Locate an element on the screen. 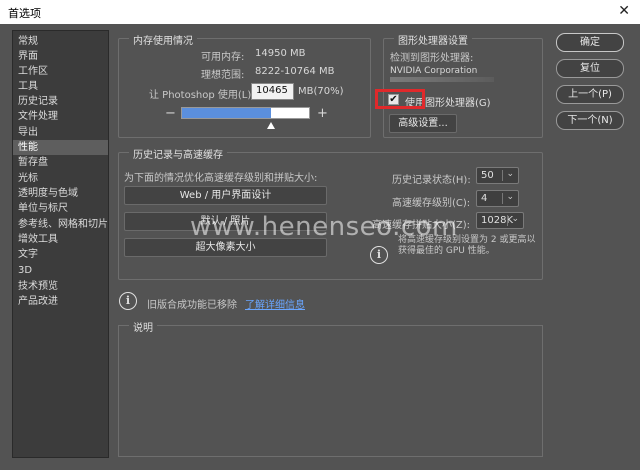 The height and width of the screenshot is (470, 640). ideal-range-label: 理想范围: is located at coordinates (223, 75).